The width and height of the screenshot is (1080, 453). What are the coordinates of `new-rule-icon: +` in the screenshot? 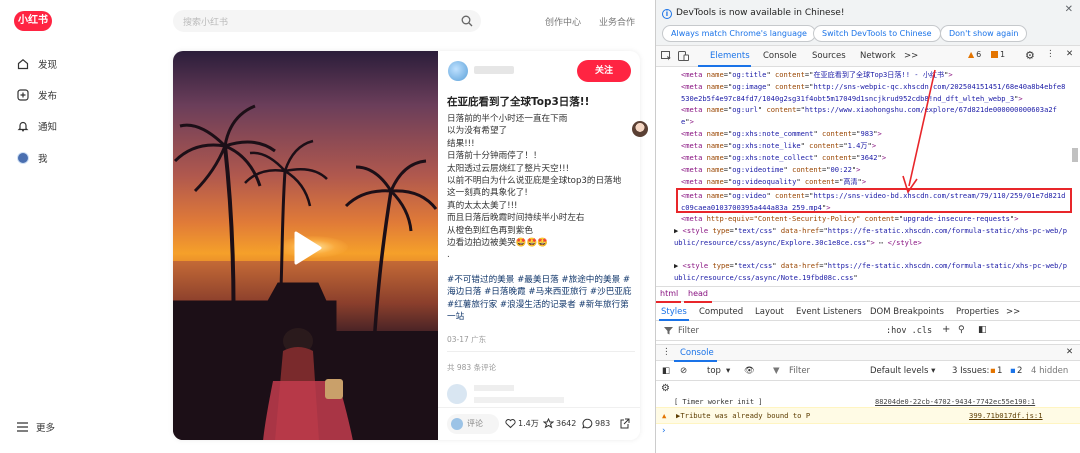 It's located at (946, 329).